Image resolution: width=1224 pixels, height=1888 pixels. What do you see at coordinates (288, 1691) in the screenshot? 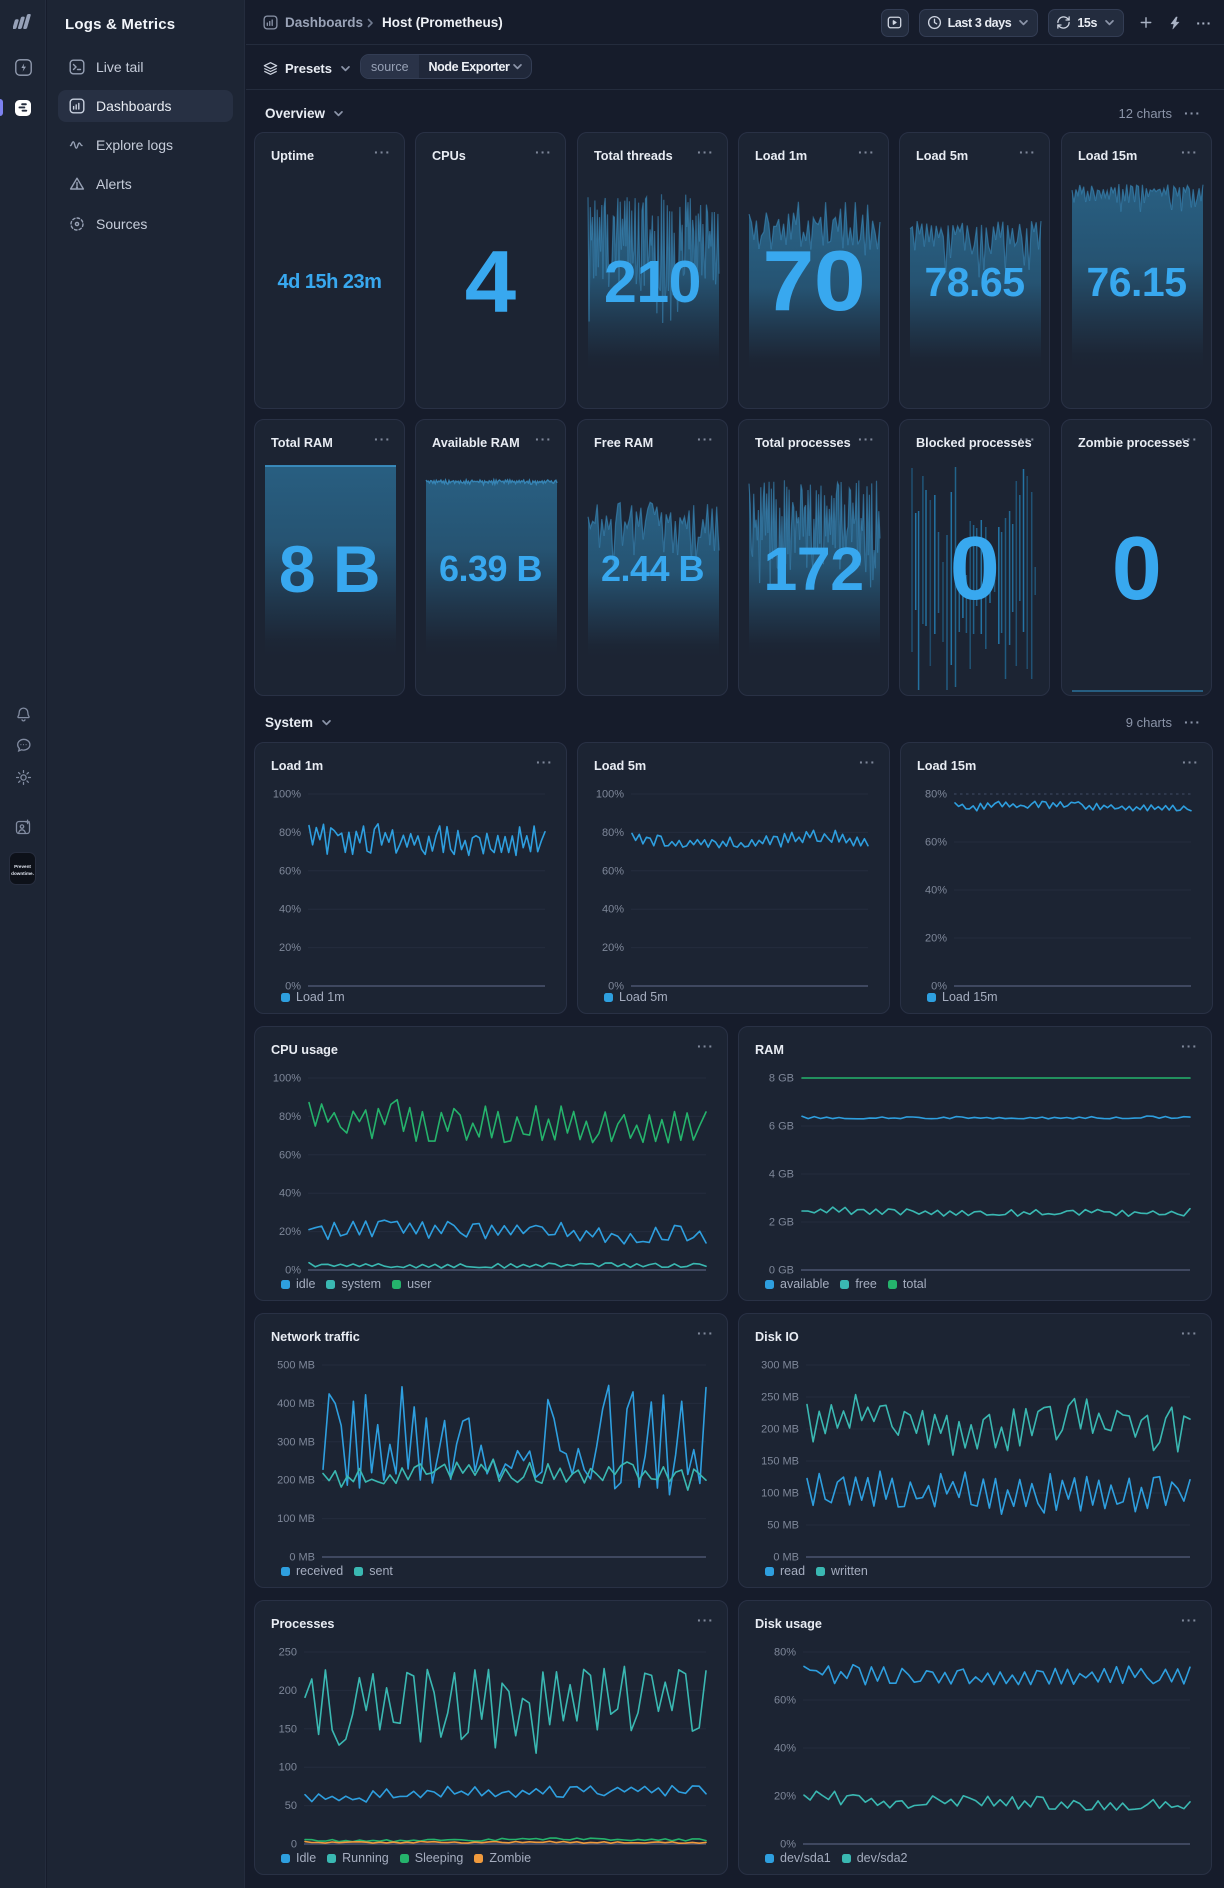
I see `svg-text: 200` at bounding box center [288, 1691].